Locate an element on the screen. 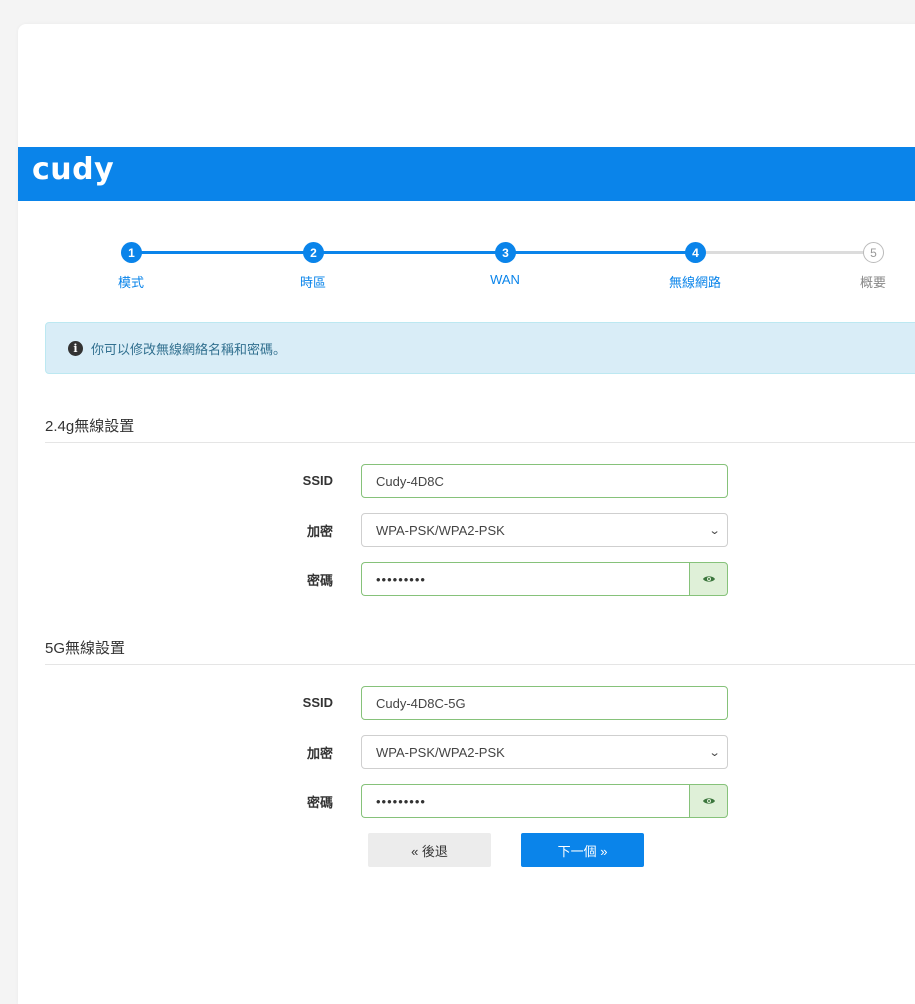 The height and width of the screenshot is (1004, 915). step-3-circle: 3 is located at coordinates (505, 252).